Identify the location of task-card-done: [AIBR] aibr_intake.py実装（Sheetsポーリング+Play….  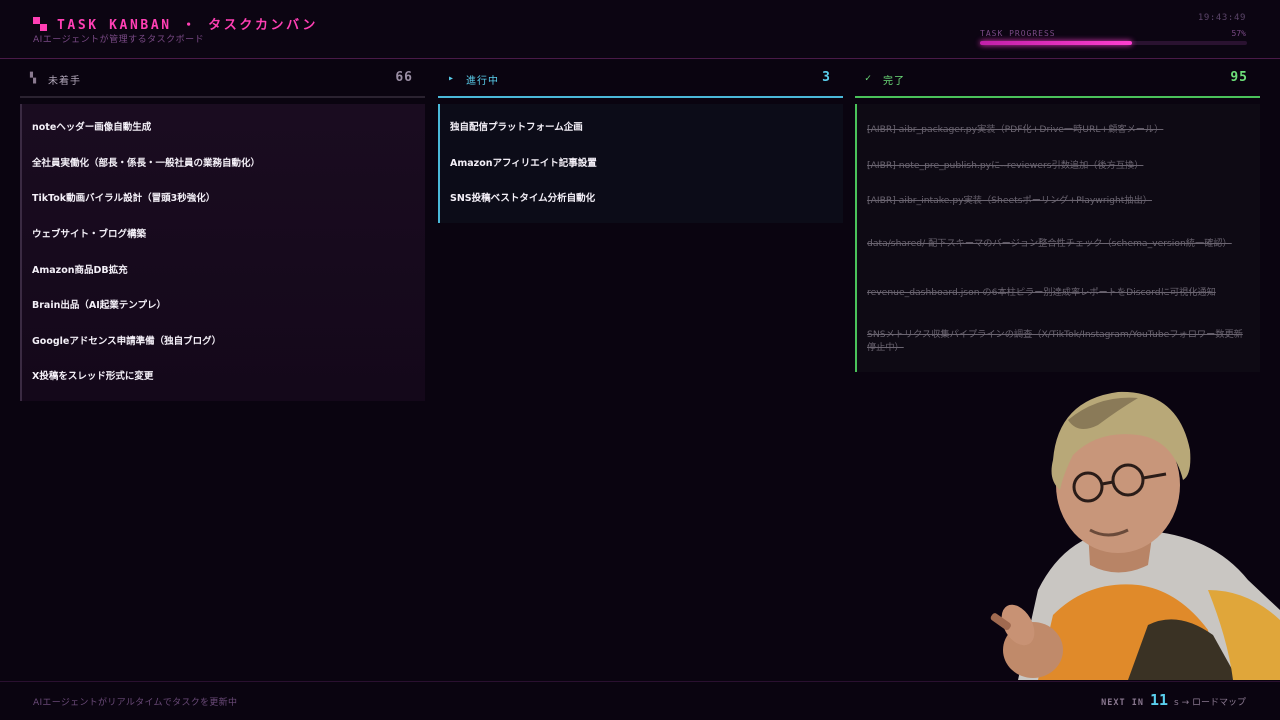
(1058, 201).